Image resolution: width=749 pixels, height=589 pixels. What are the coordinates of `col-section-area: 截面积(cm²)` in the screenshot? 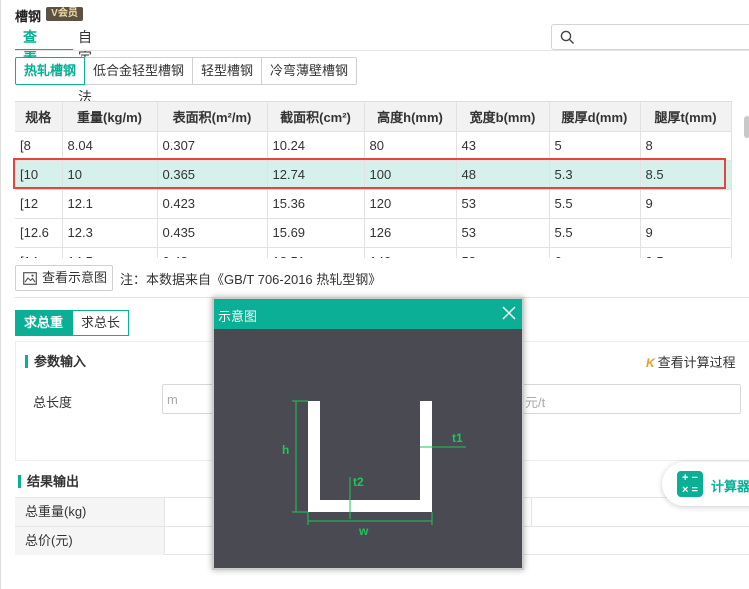 It's located at (316, 117).